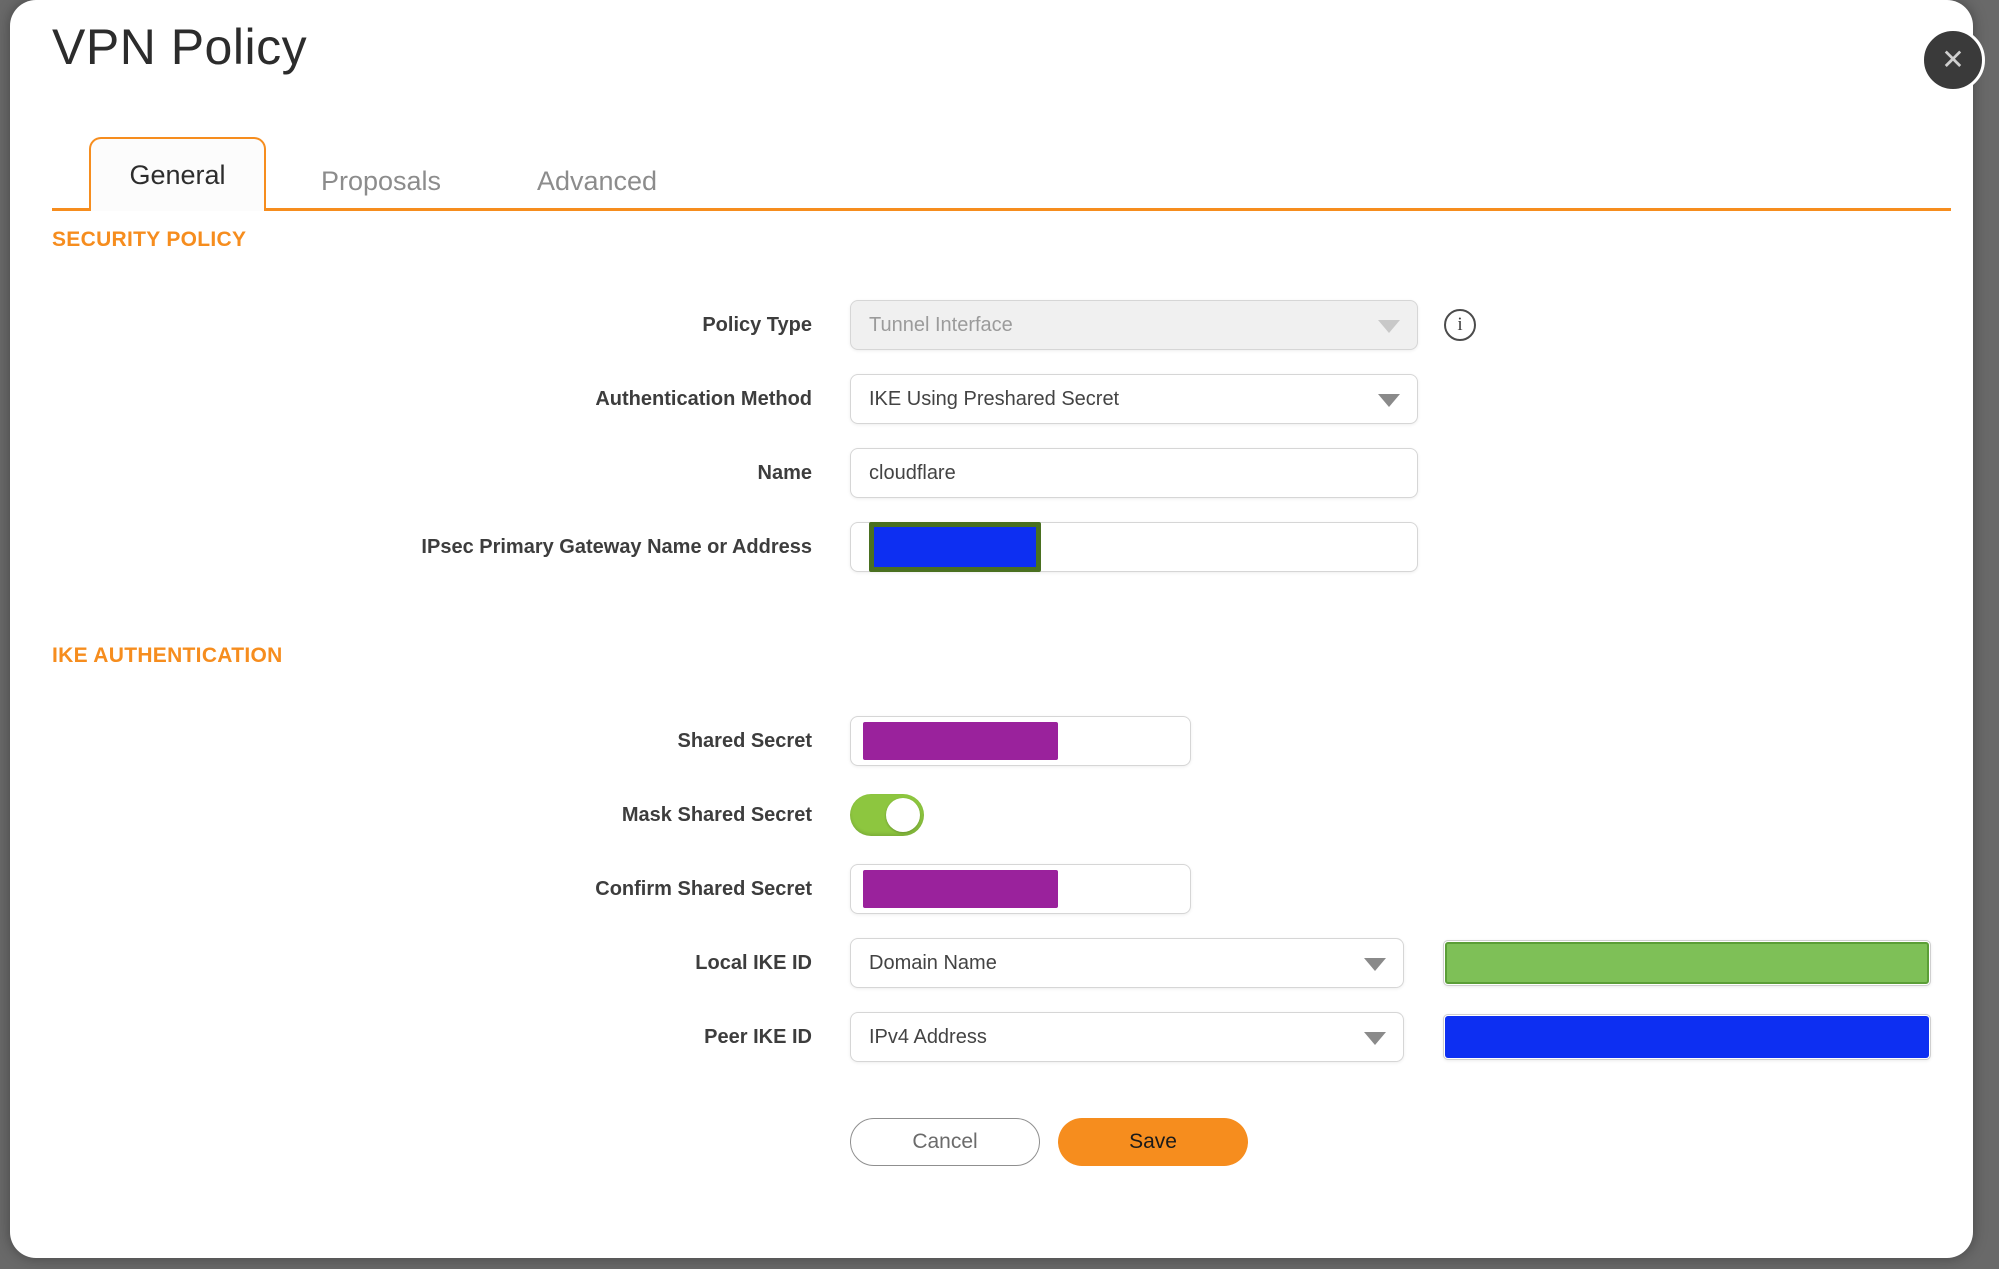  What do you see at coordinates (960, 741) in the screenshot?
I see `shared-secret-redacted-value` at bounding box center [960, 741].